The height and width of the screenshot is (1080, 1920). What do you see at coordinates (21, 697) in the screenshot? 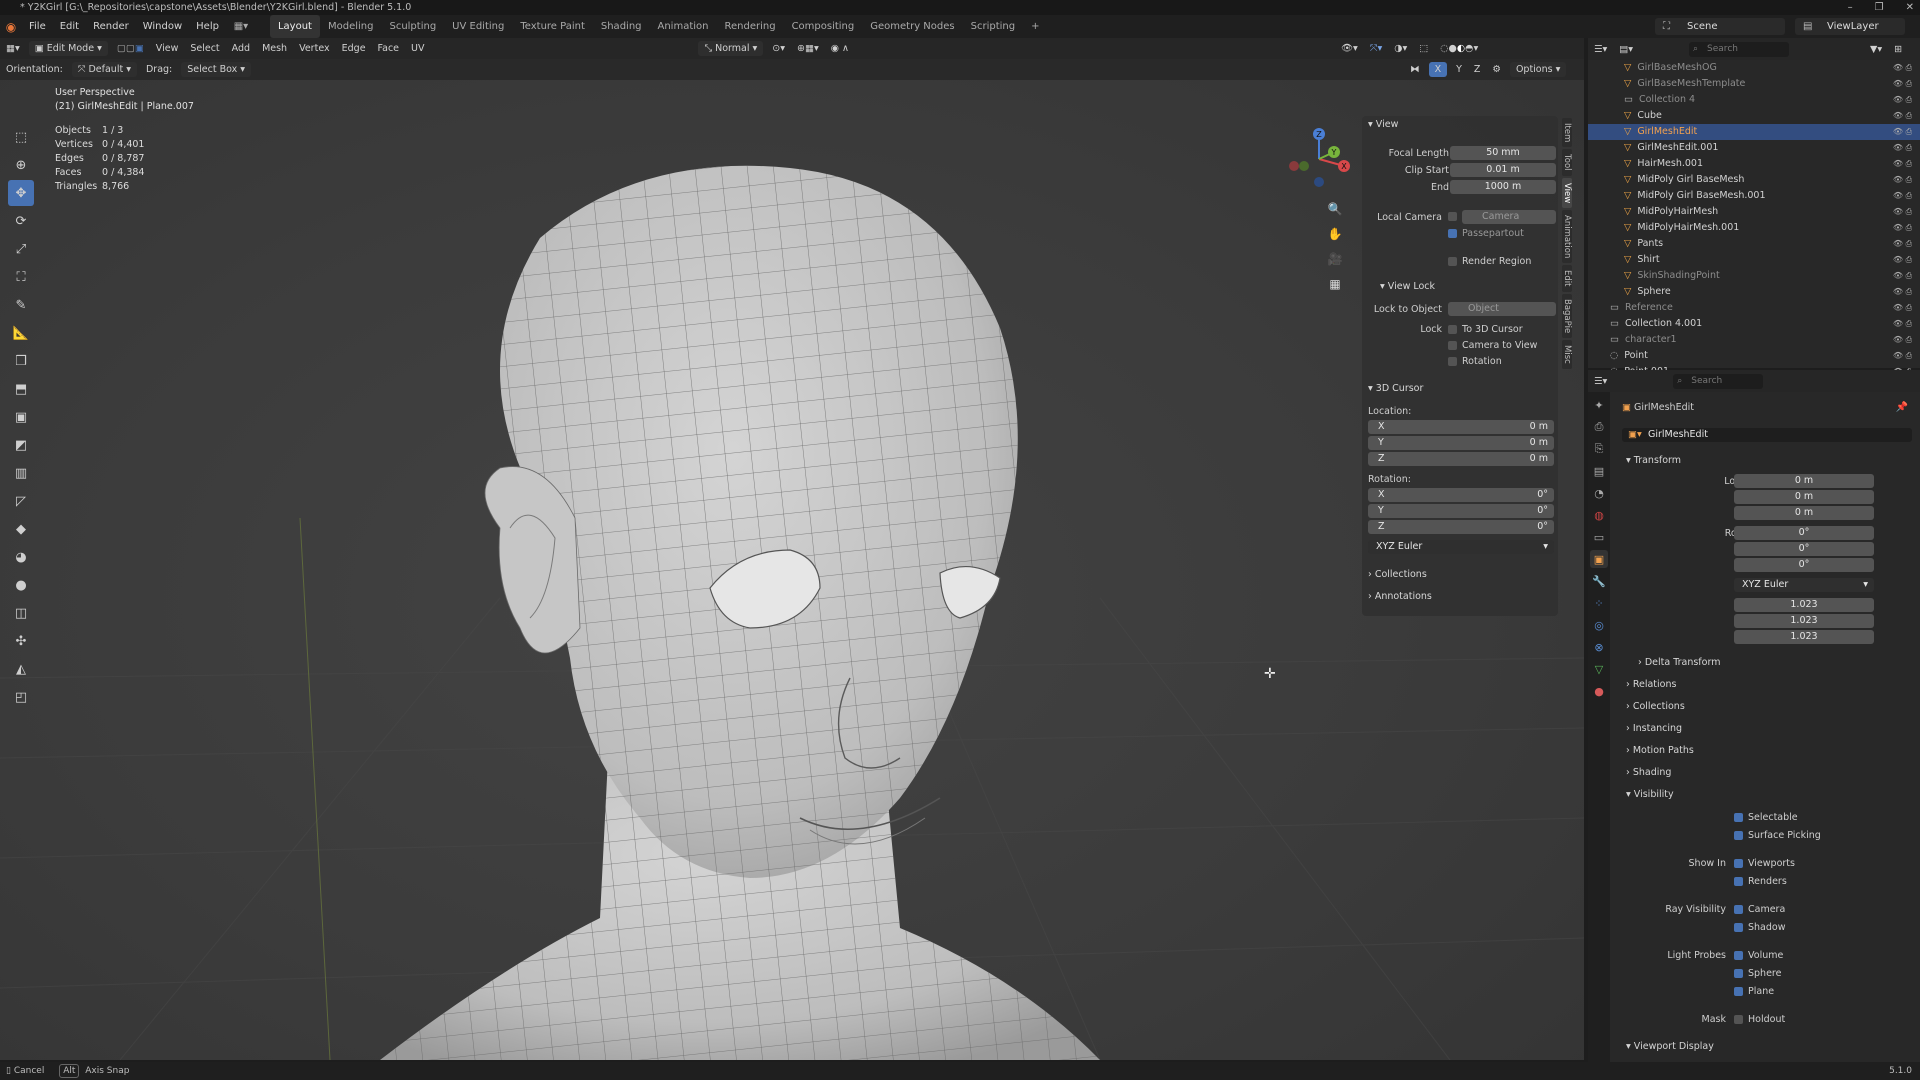
I see `rip-tool-icon: ◰` at bounding box center [21, 697].